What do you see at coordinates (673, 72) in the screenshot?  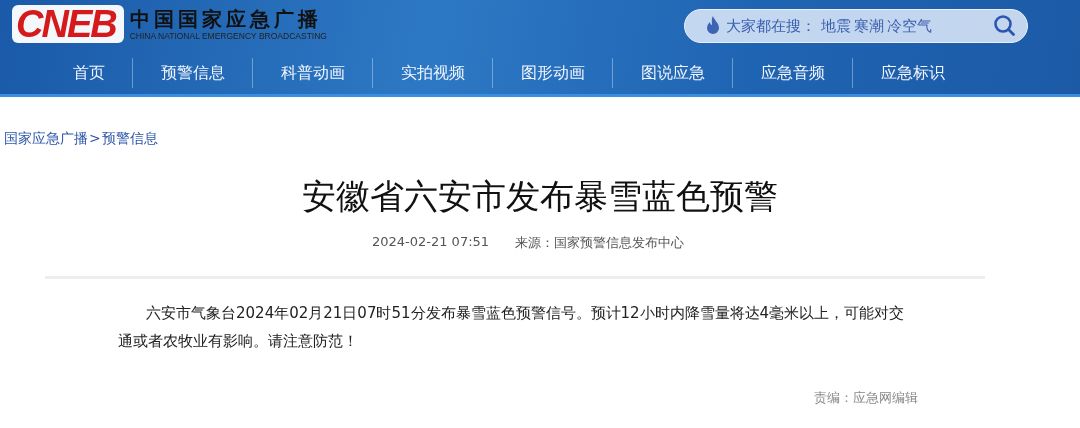 I see `nav-link: 图说应急` at bounding box center [673, 72].